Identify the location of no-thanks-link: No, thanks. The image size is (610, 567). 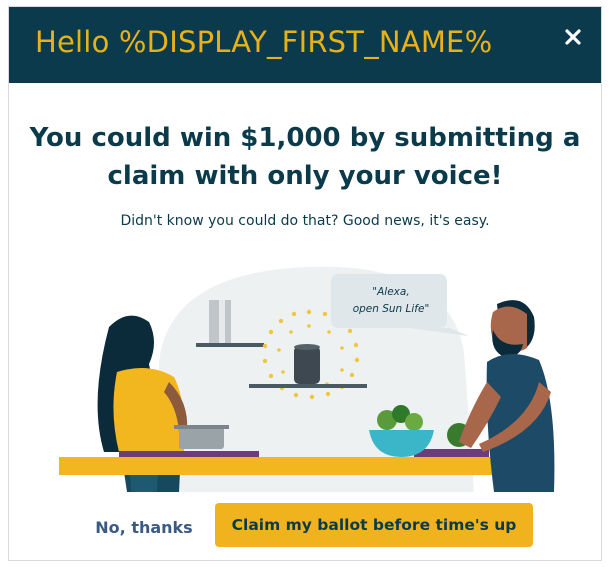
(144, 528).